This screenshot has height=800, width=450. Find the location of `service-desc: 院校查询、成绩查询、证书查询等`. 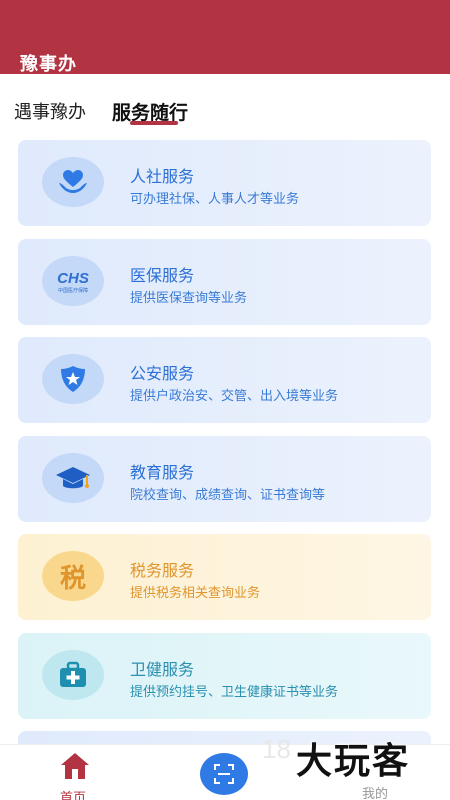

service-desc: 院校查询、成绩查询、证书查询等 is located at coordinates (228, 495).